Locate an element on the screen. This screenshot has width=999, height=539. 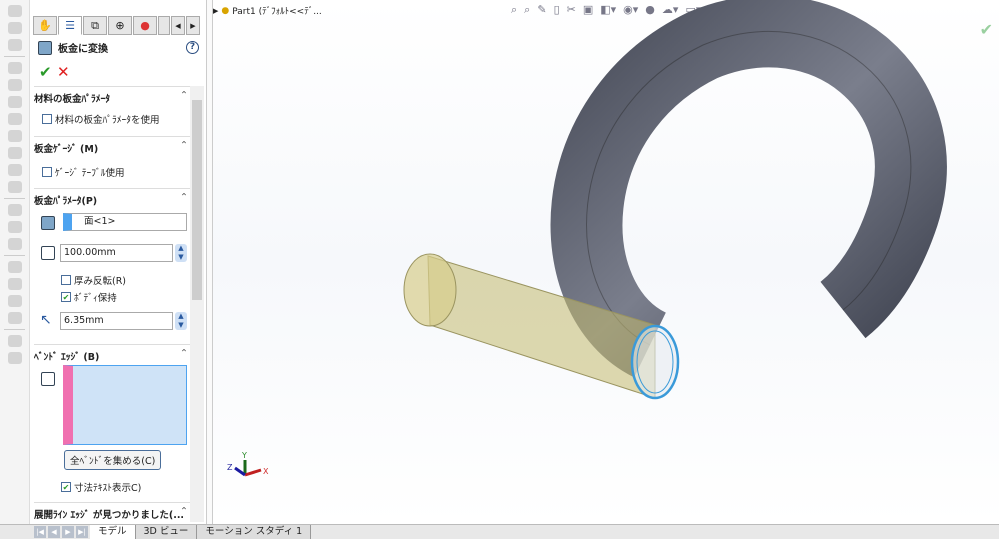
section-params: 板金ﾊﾟﾗﾒｰﾀ(P) ⌃ is located at coordinates (112, 197).